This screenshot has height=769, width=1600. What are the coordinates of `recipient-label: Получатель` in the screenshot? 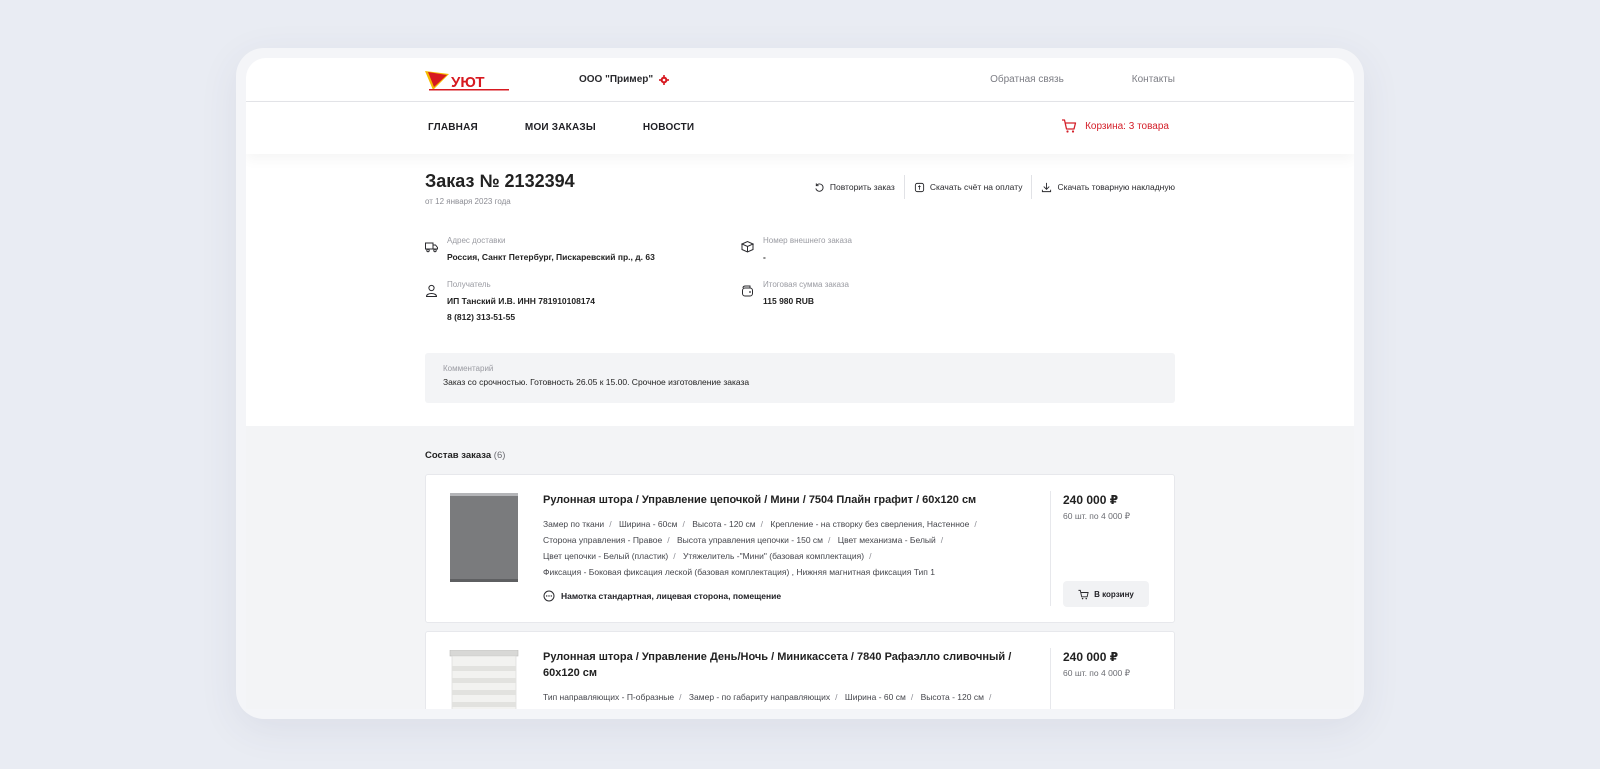 It's located at (469, 284).